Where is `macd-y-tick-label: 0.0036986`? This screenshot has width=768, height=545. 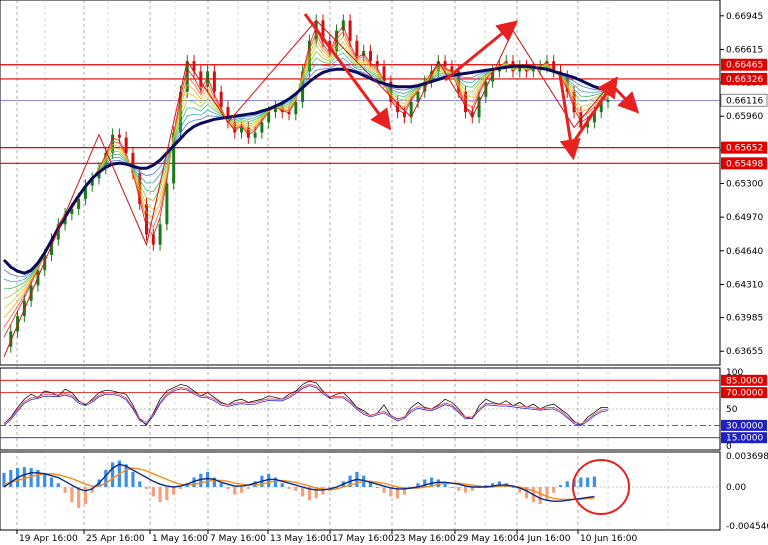 macd-y-tick-label: 0.0036986 is located at coordinates (747, 457).